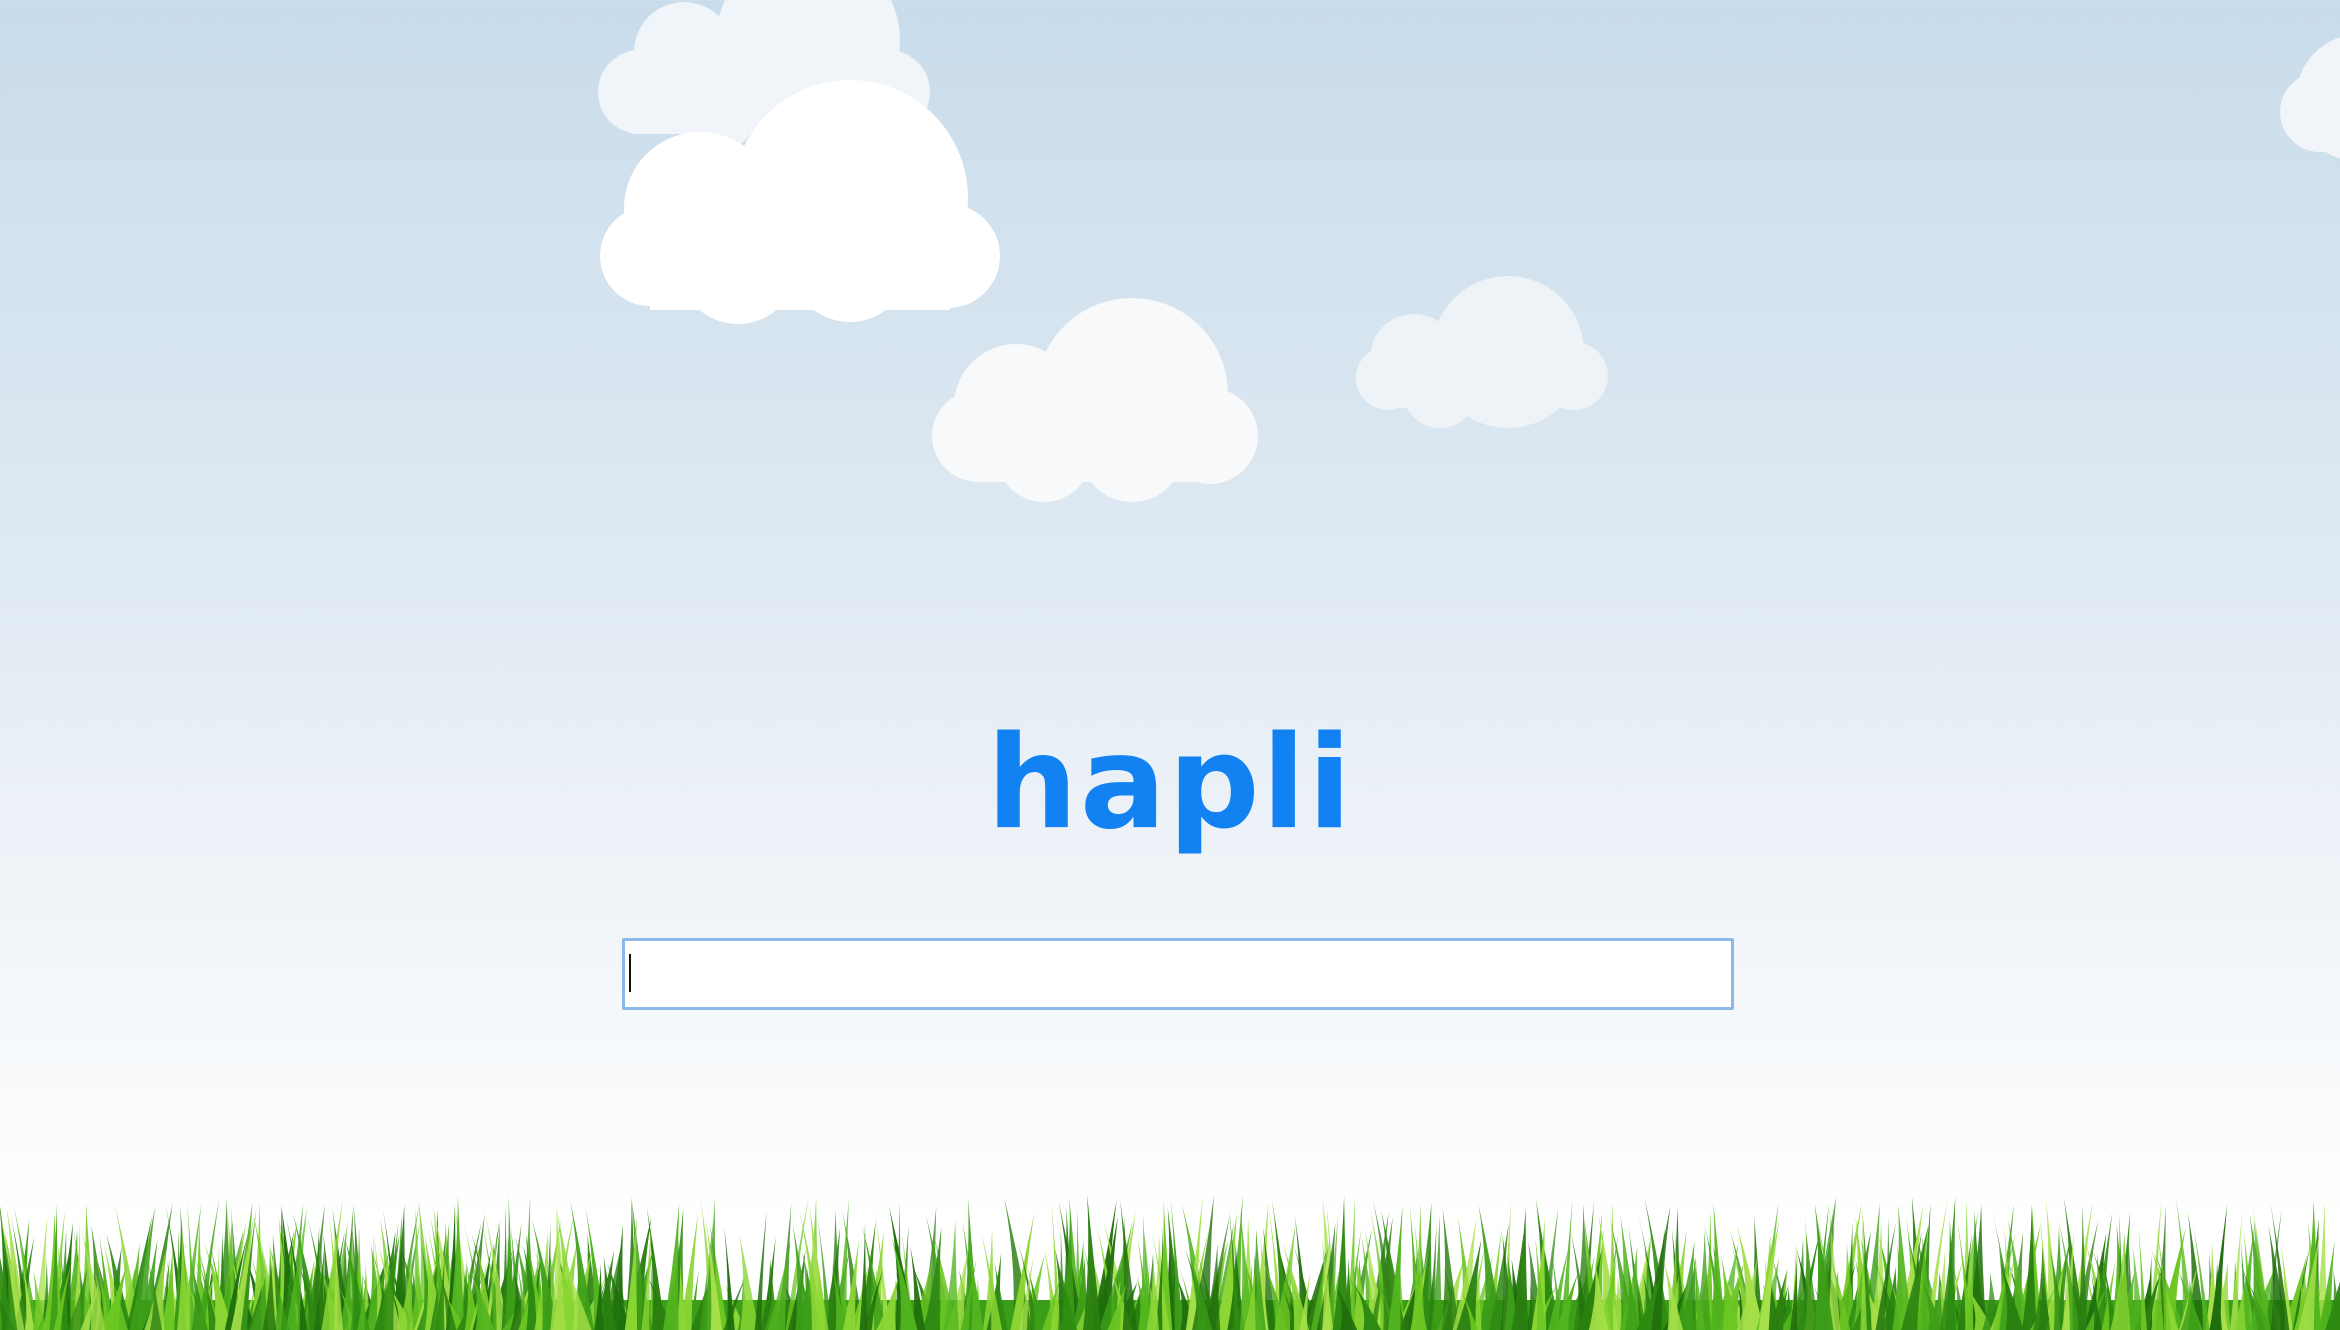  I want to click on logo-container: hapli, so click(1170, 784).